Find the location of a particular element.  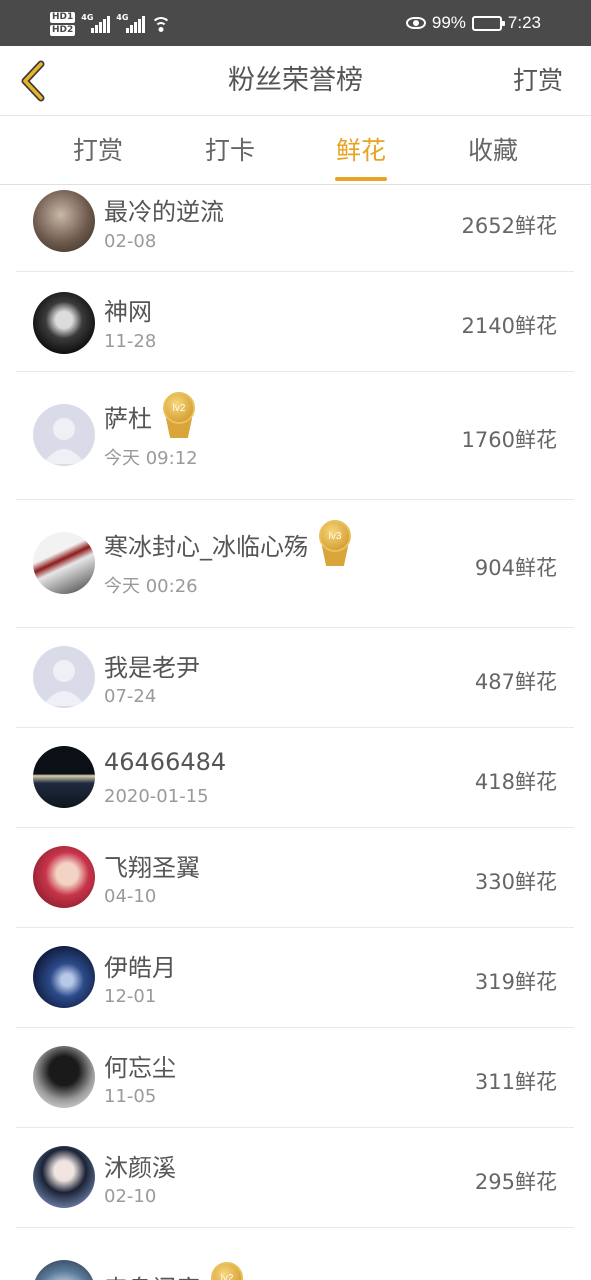

hd-icon: HD1 is located at coordinates (63, 17).